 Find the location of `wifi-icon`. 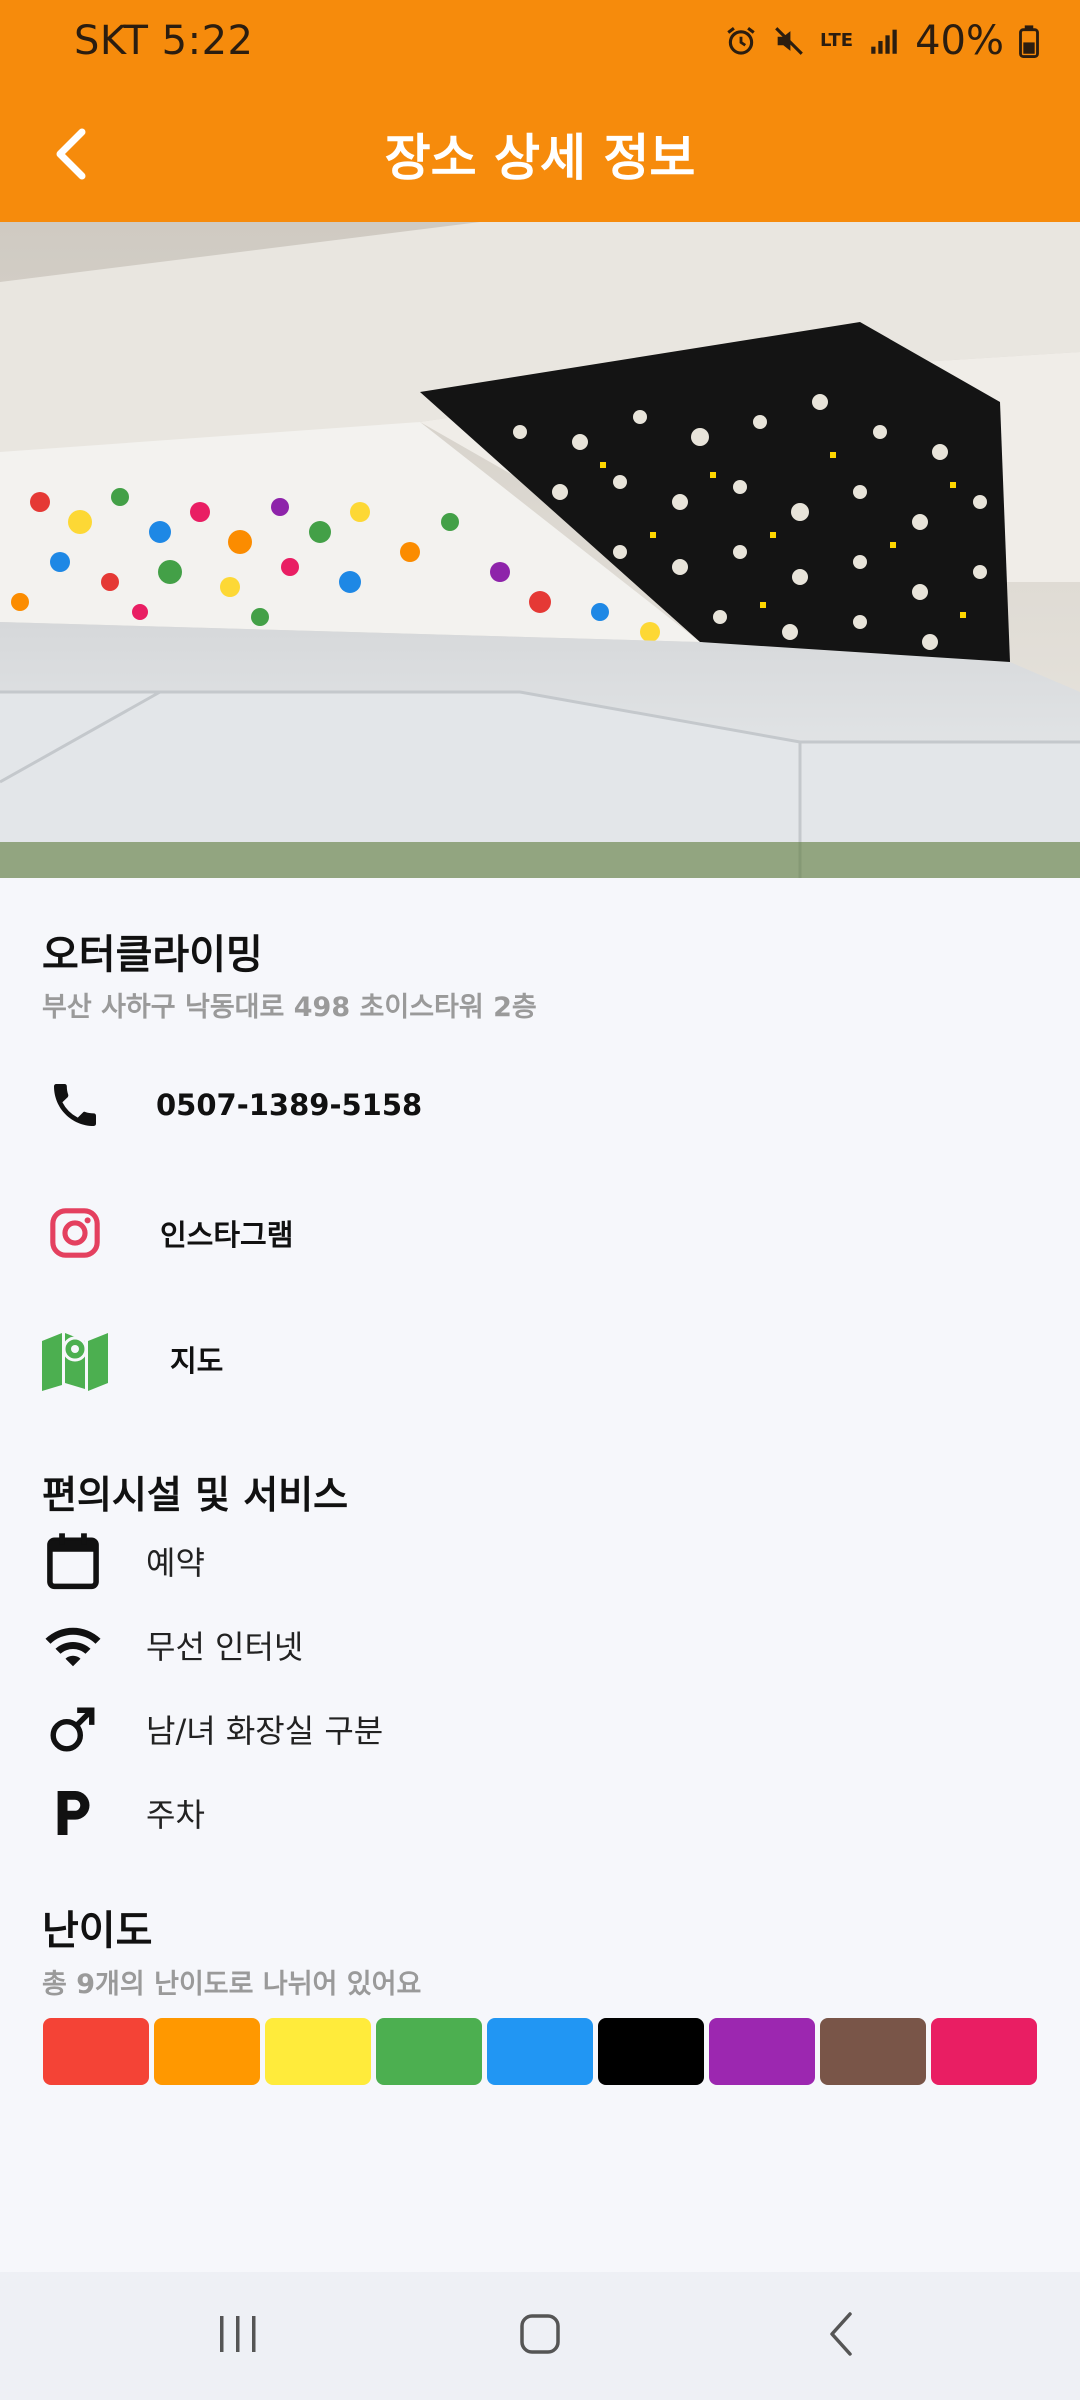

wifi-icon is located at coordinates (73, 1645).